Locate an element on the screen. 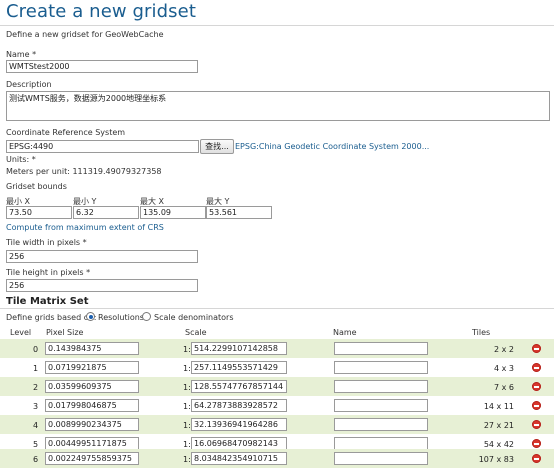 This screenshot has height=468, width=554. scale-input: 128.55747767857144 is located at coordinates (239, 386).